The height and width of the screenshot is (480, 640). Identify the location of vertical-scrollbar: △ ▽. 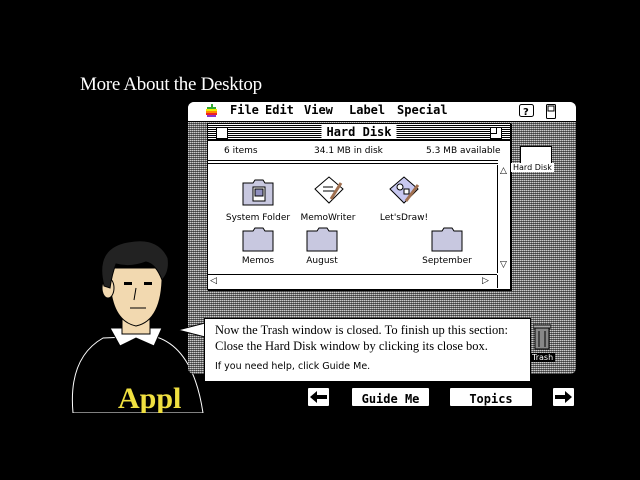
(503, 219).